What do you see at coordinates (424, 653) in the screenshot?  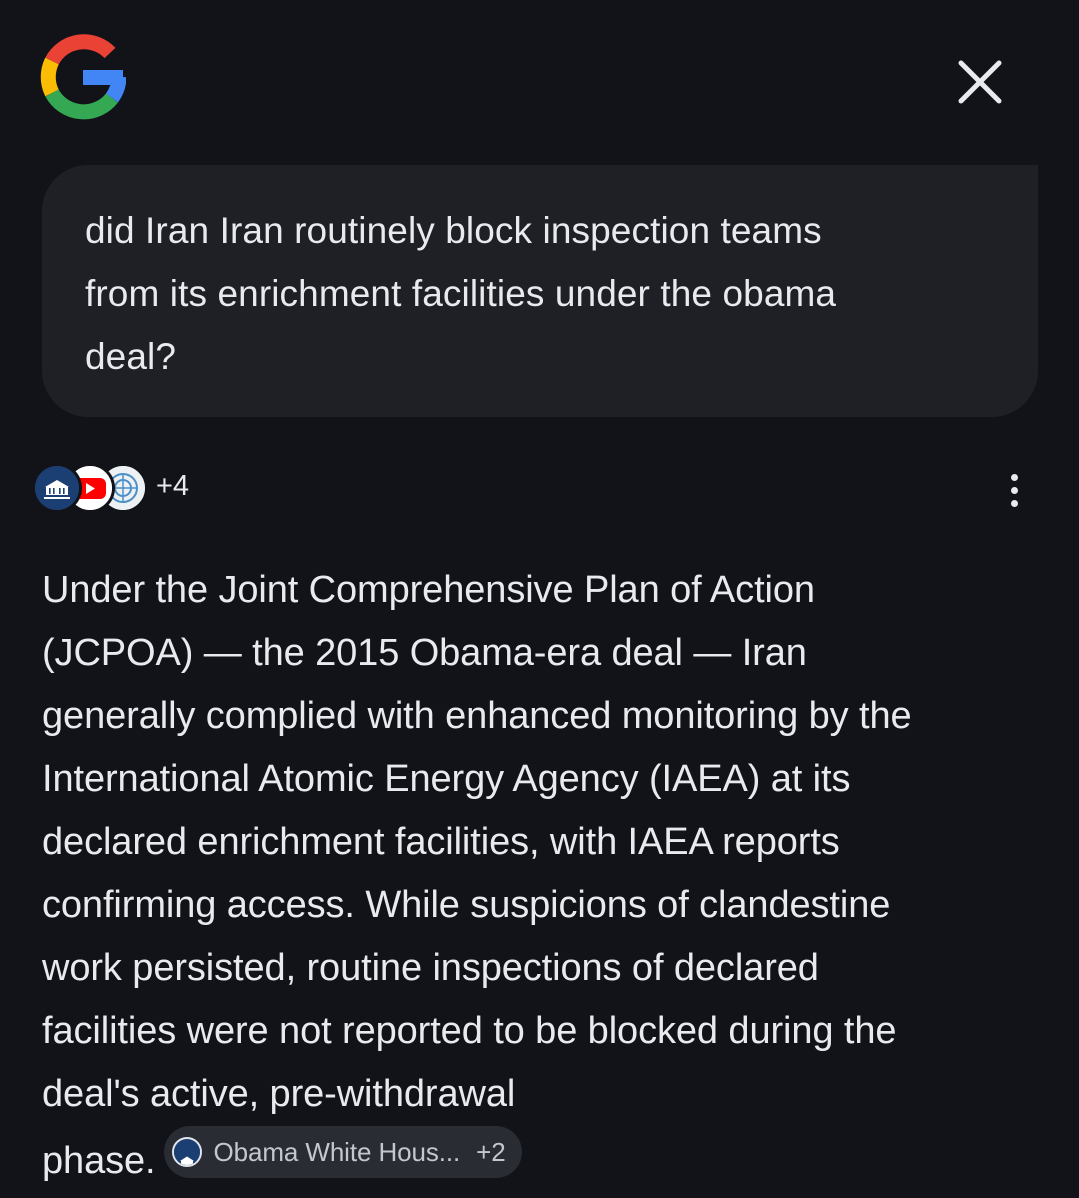 I see `answer-line: (JCPOA) — the 2015 Obama-era deal — Iran` at bounding box center [424, 653].